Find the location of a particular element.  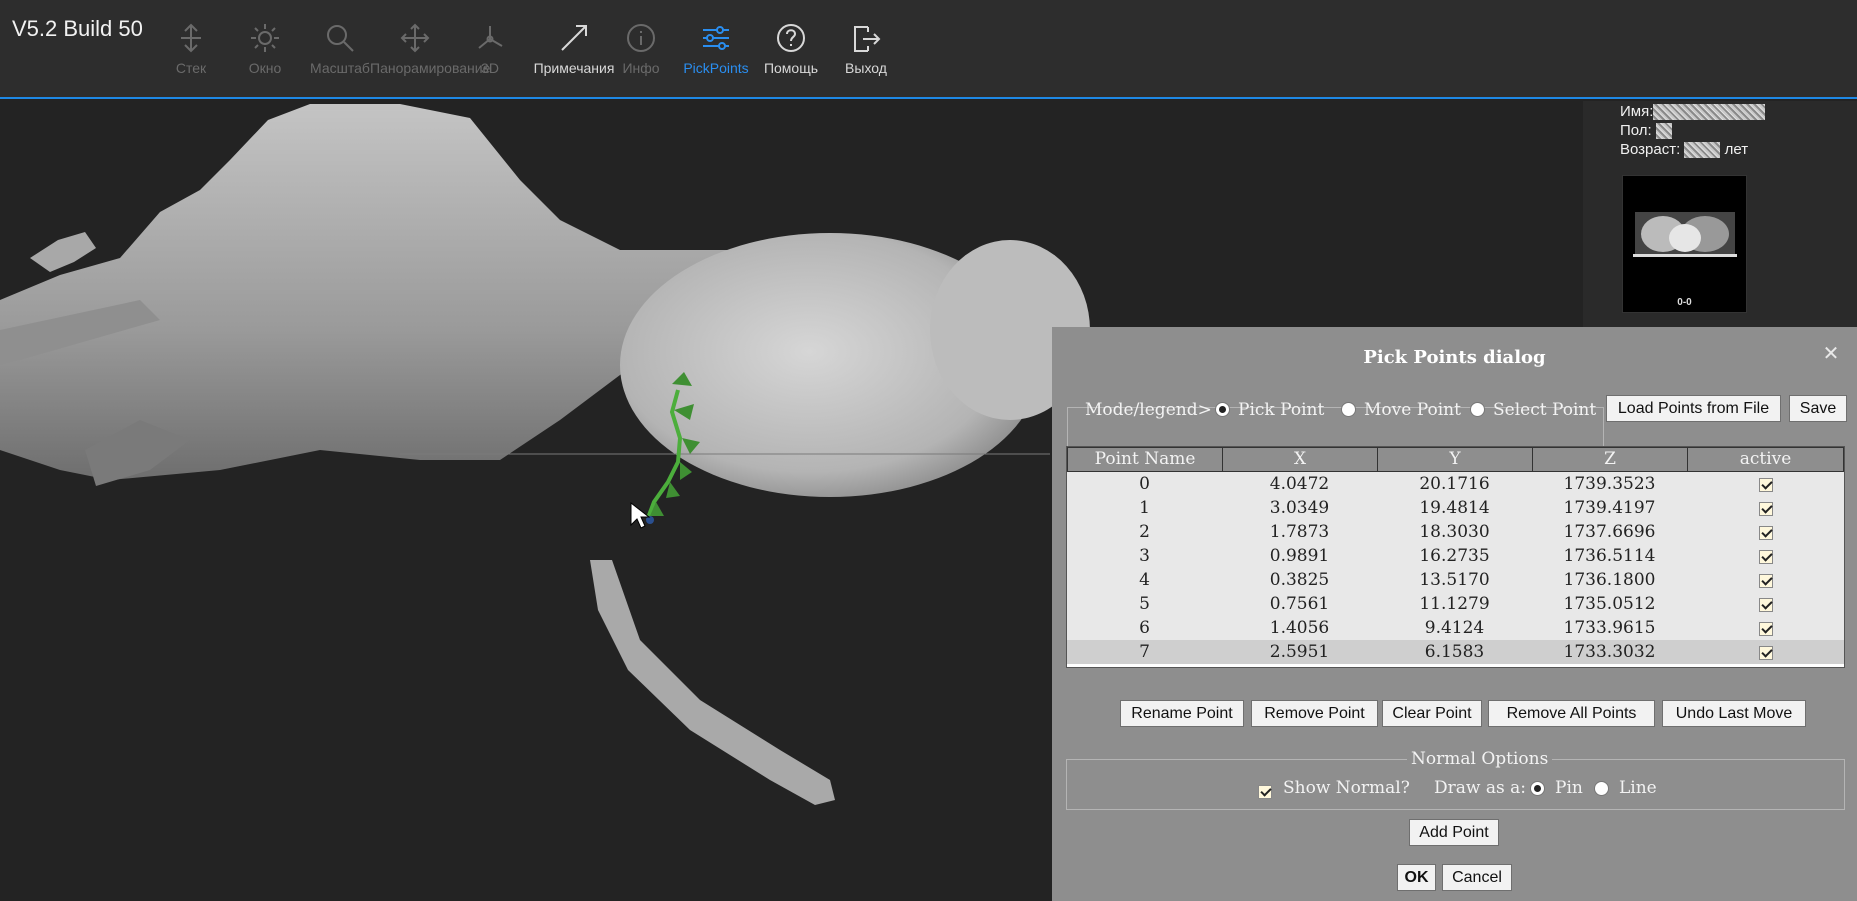

draw-line-label: Line is located at coordinates (1638, 788).